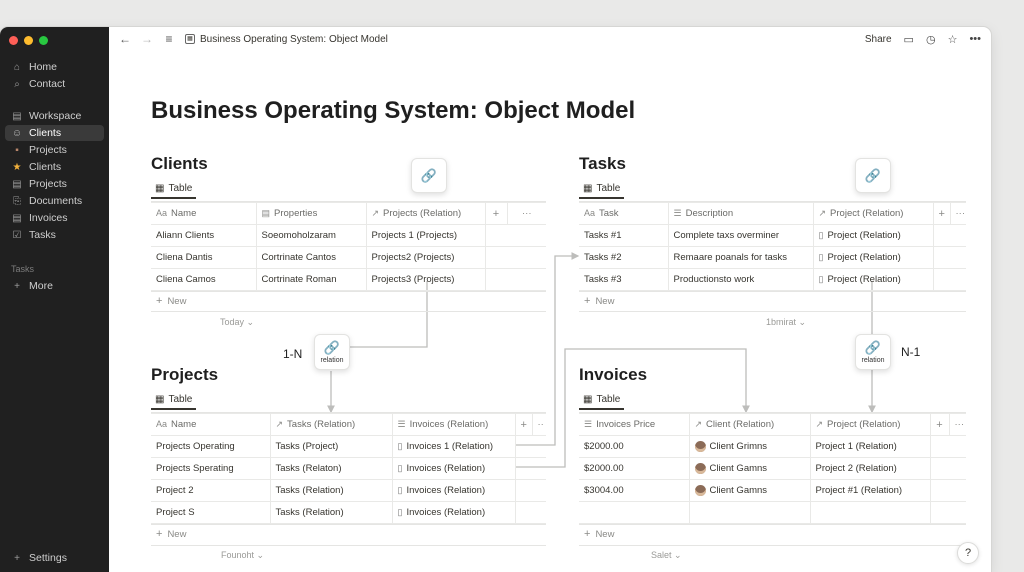  Describe the element at coordinates (174, 189) in the screenshot. I see `clients-tab-table: ▦ Table` at that location.